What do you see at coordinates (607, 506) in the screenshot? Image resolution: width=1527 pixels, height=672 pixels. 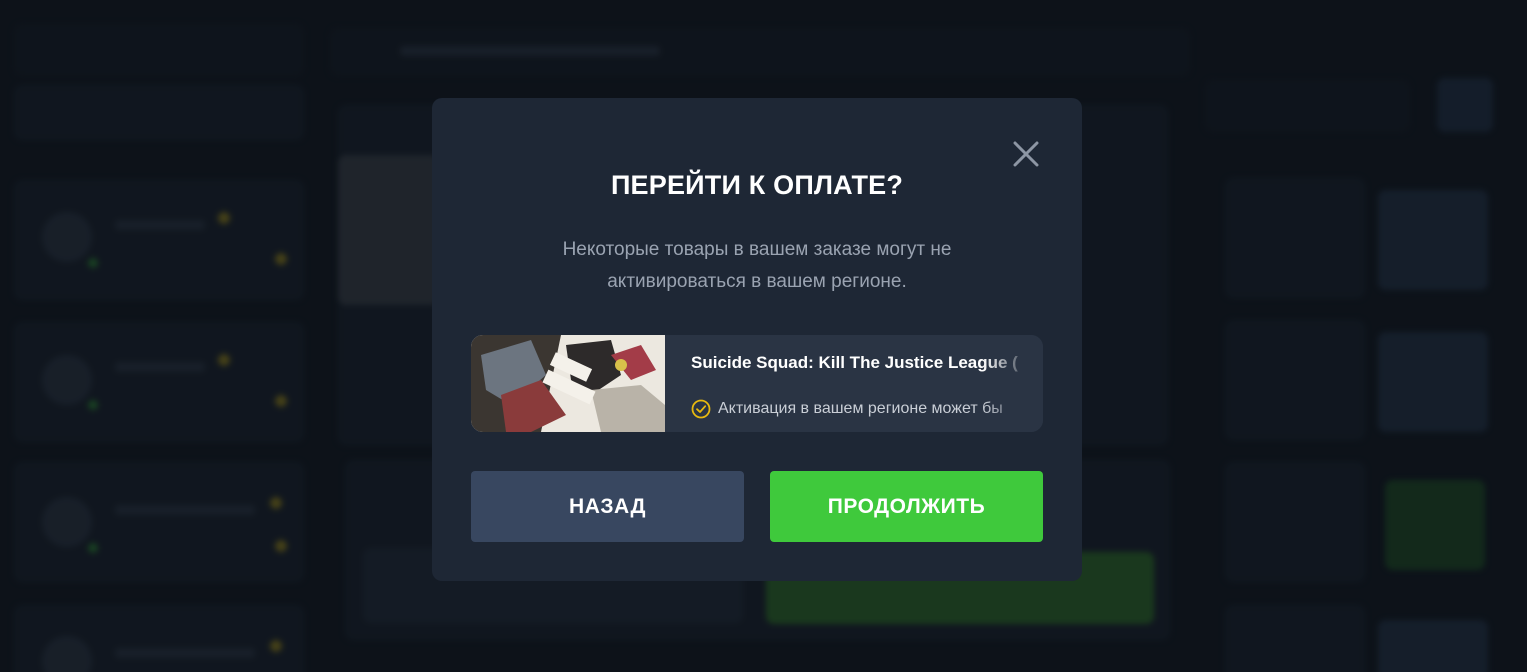 I see `back-button: НАЗАД` at bounding box center [607, 506].